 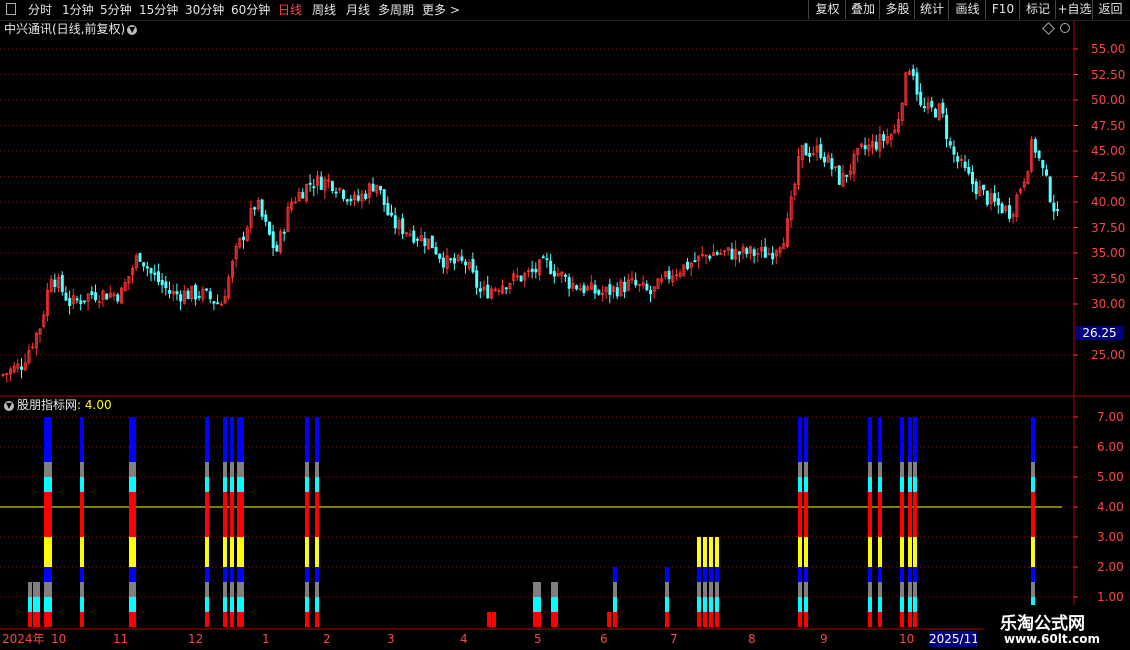 I want to click on date-label: 11, so click(x=121, y=639).